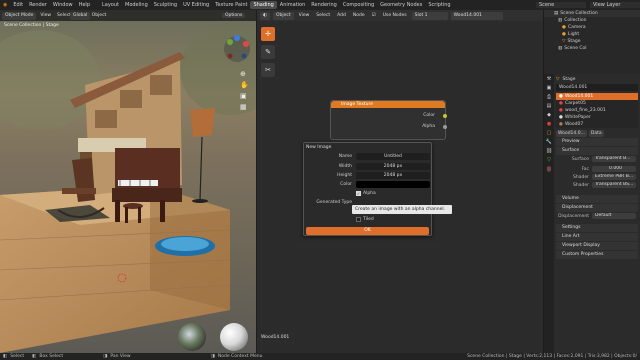  What do you see at coordinates (592, 34) in the screenshot?
I see `outliner-item-light: ● Light` at bounding box center [592, 34].